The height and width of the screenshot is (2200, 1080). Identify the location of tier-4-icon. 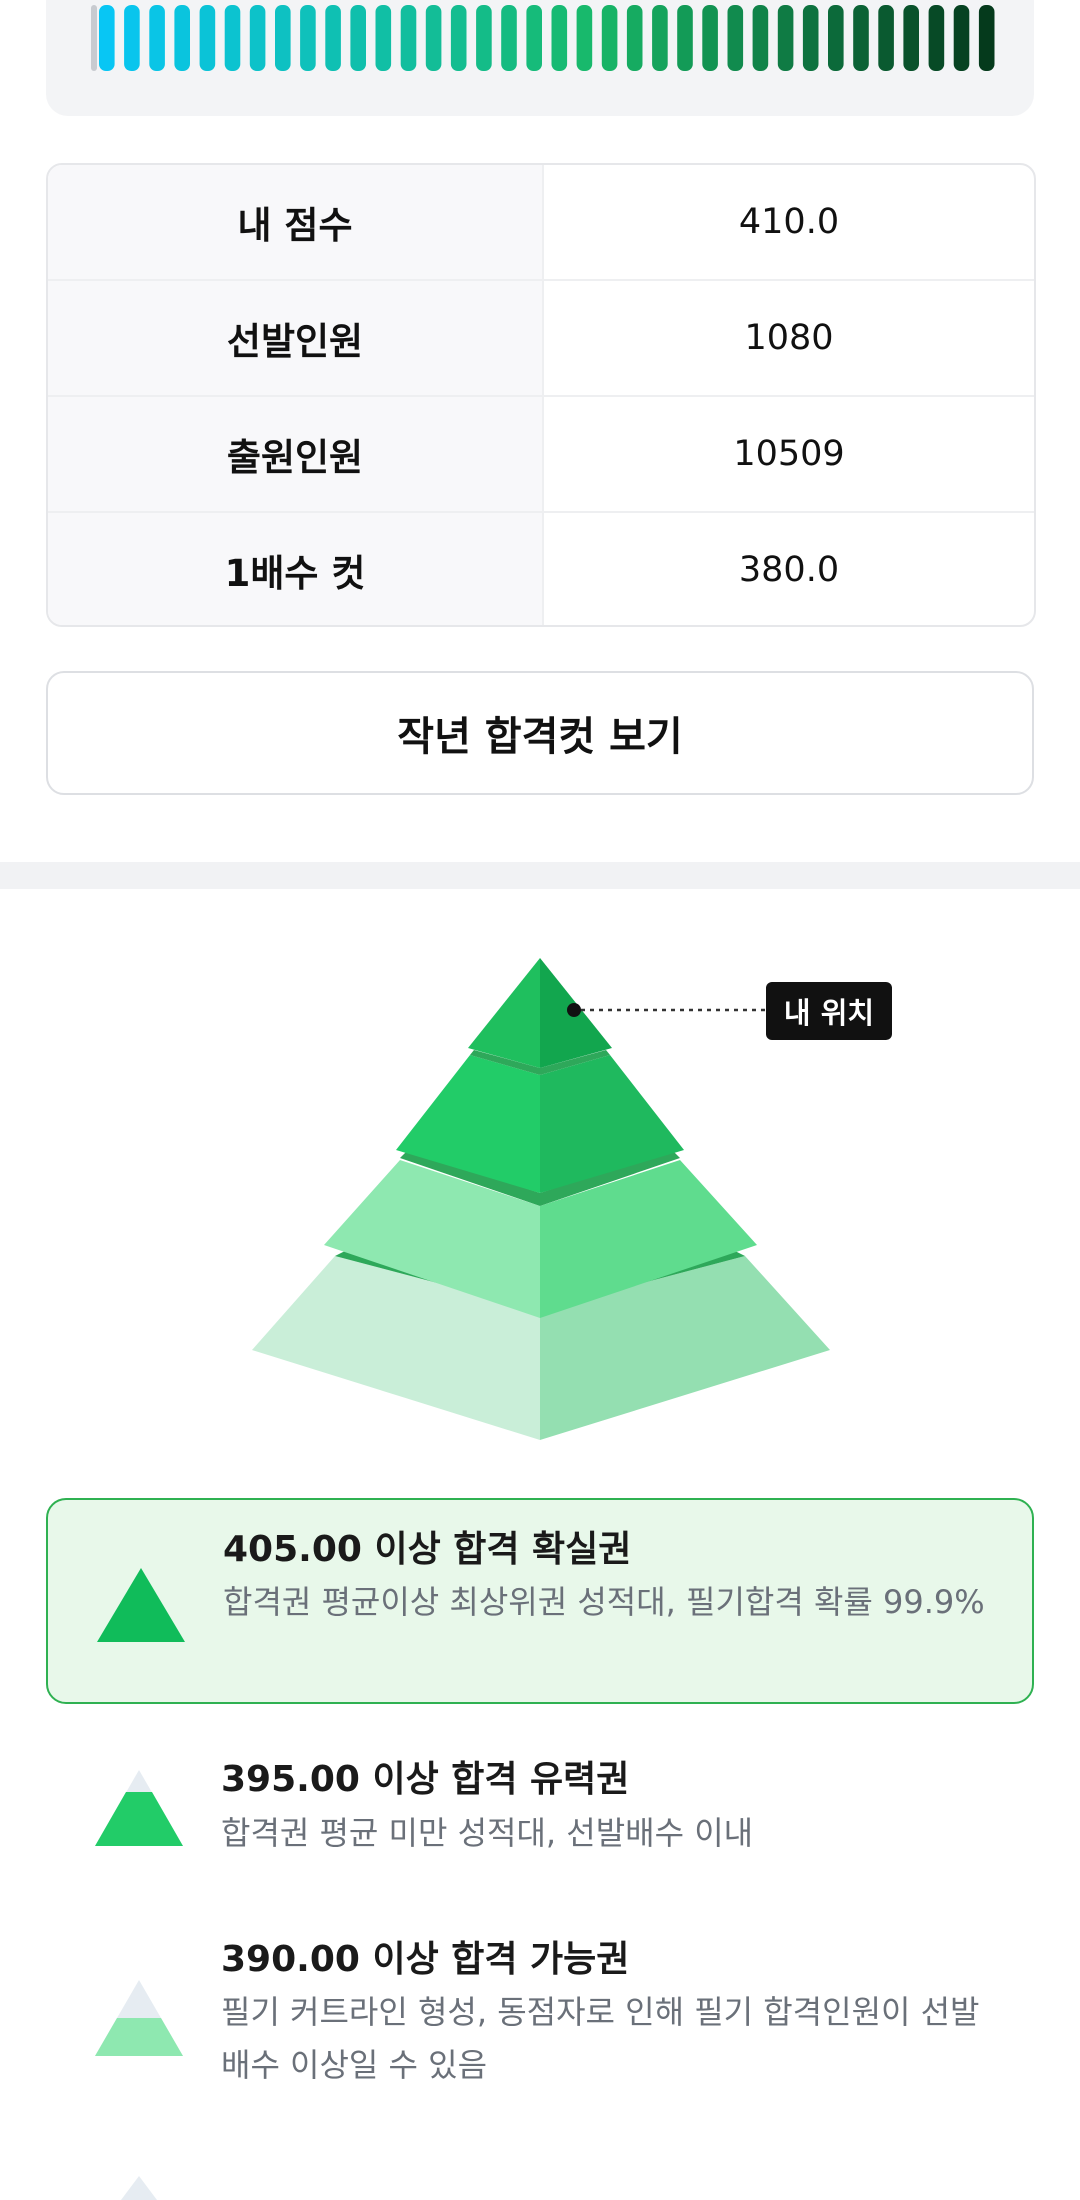
(139, 2188).